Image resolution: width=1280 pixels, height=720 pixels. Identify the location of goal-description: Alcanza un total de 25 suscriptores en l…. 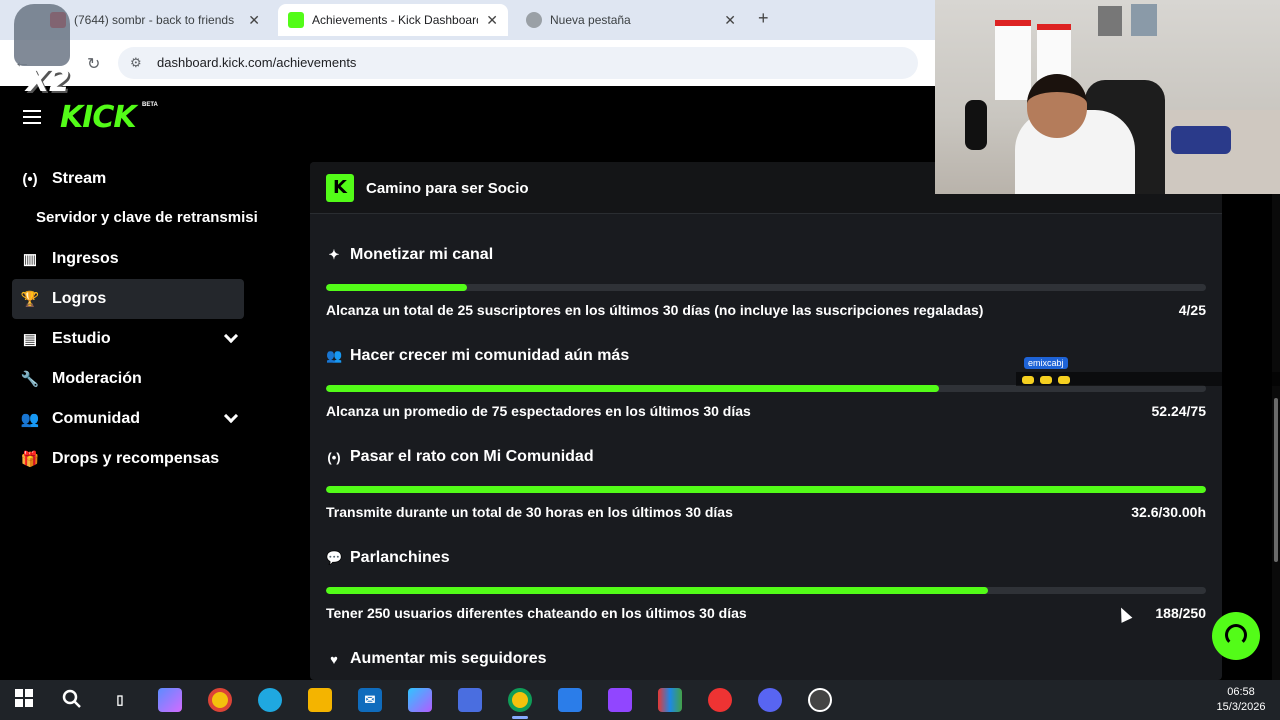
(655, 310).